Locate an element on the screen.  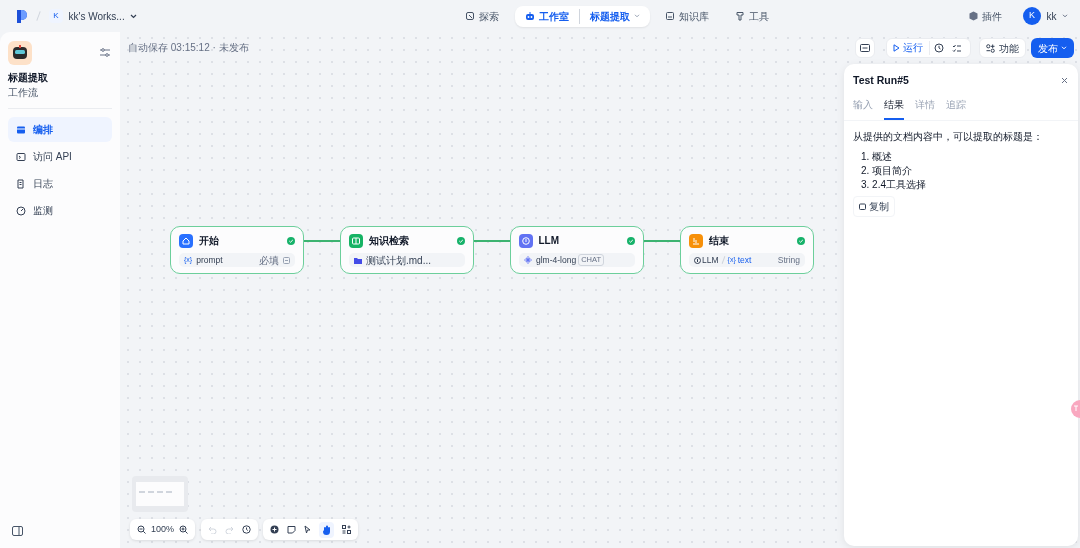
app-switcher: 标题提取 is located at coordinates (604, 16).